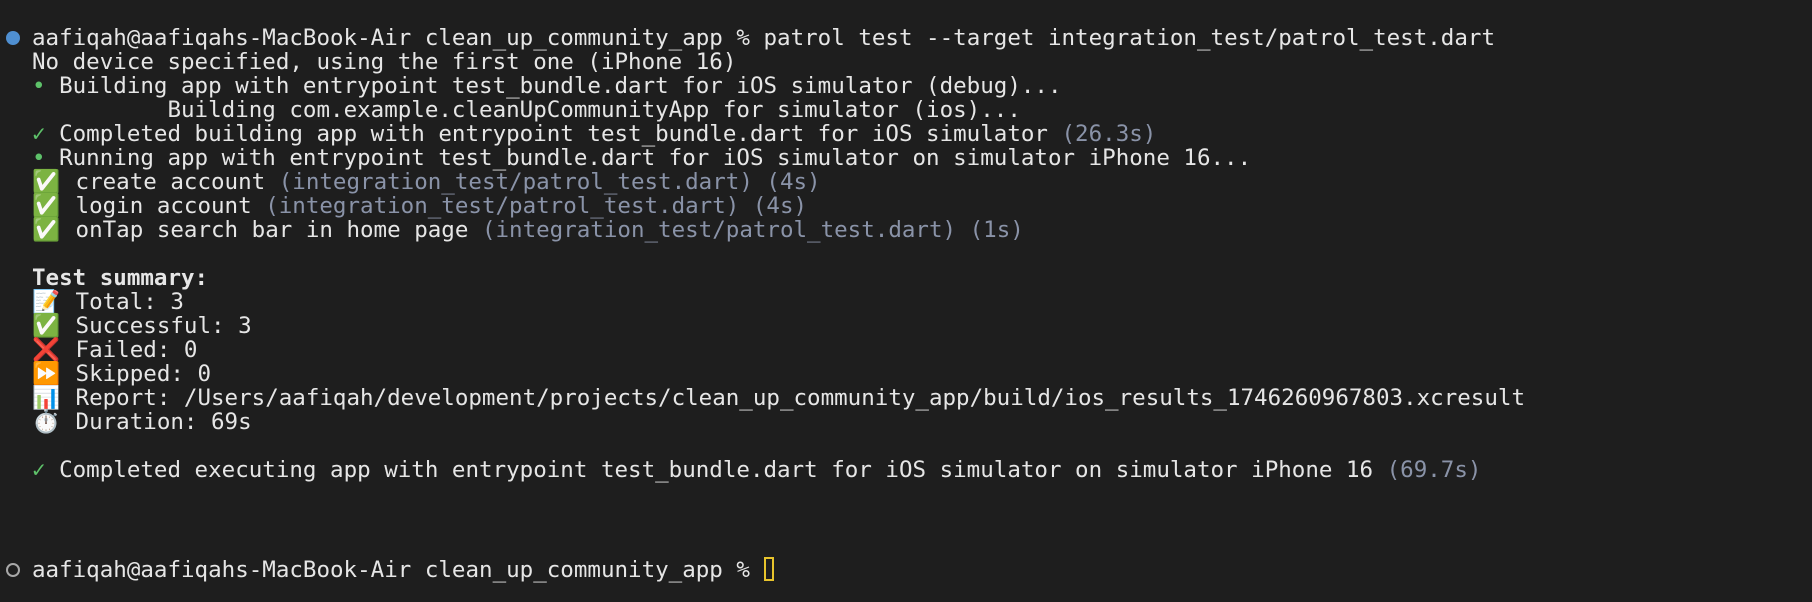  What do you see at coordinates (13, 38) in the screenshot?
I see `command-status-marker-icon` at bounding box center [13, 38].